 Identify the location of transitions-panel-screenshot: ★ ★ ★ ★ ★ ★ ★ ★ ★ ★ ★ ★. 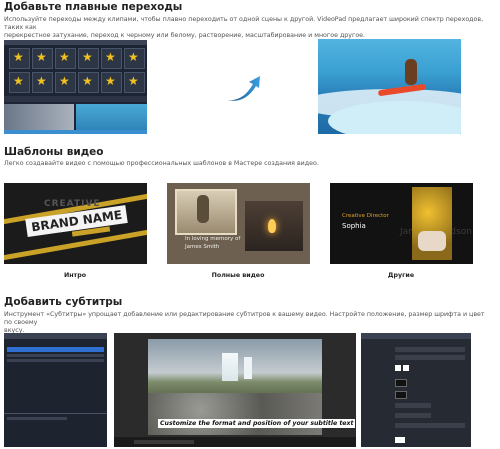
(75, 87).